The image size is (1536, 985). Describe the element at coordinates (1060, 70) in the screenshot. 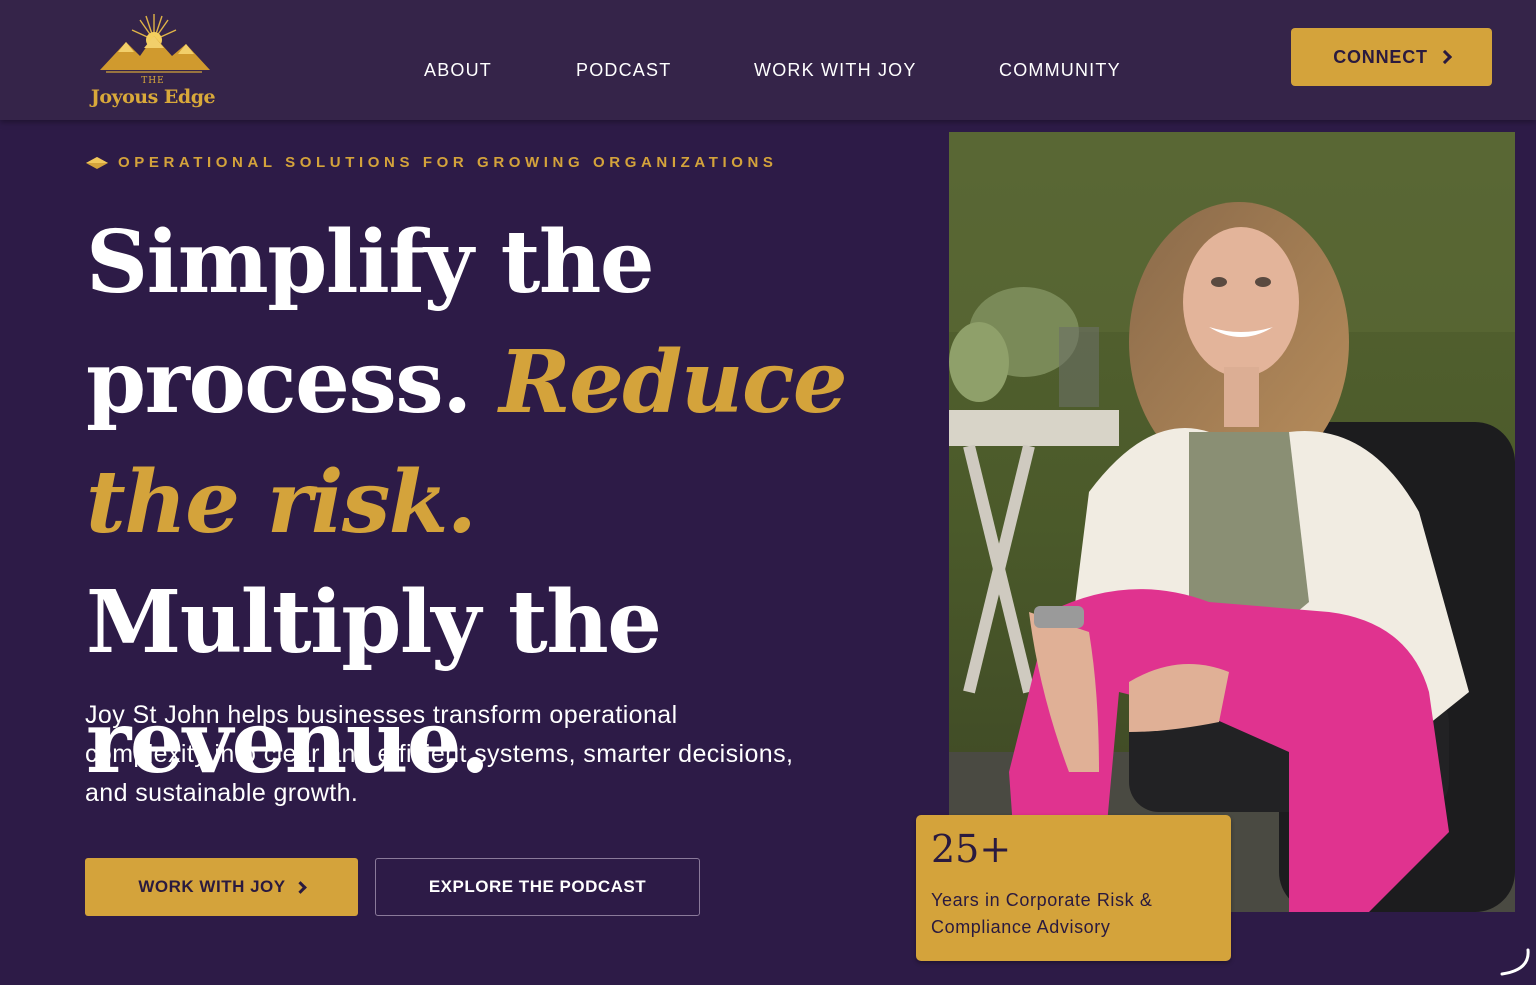

I see `nav-item-community: COMMUNITY` at that location.